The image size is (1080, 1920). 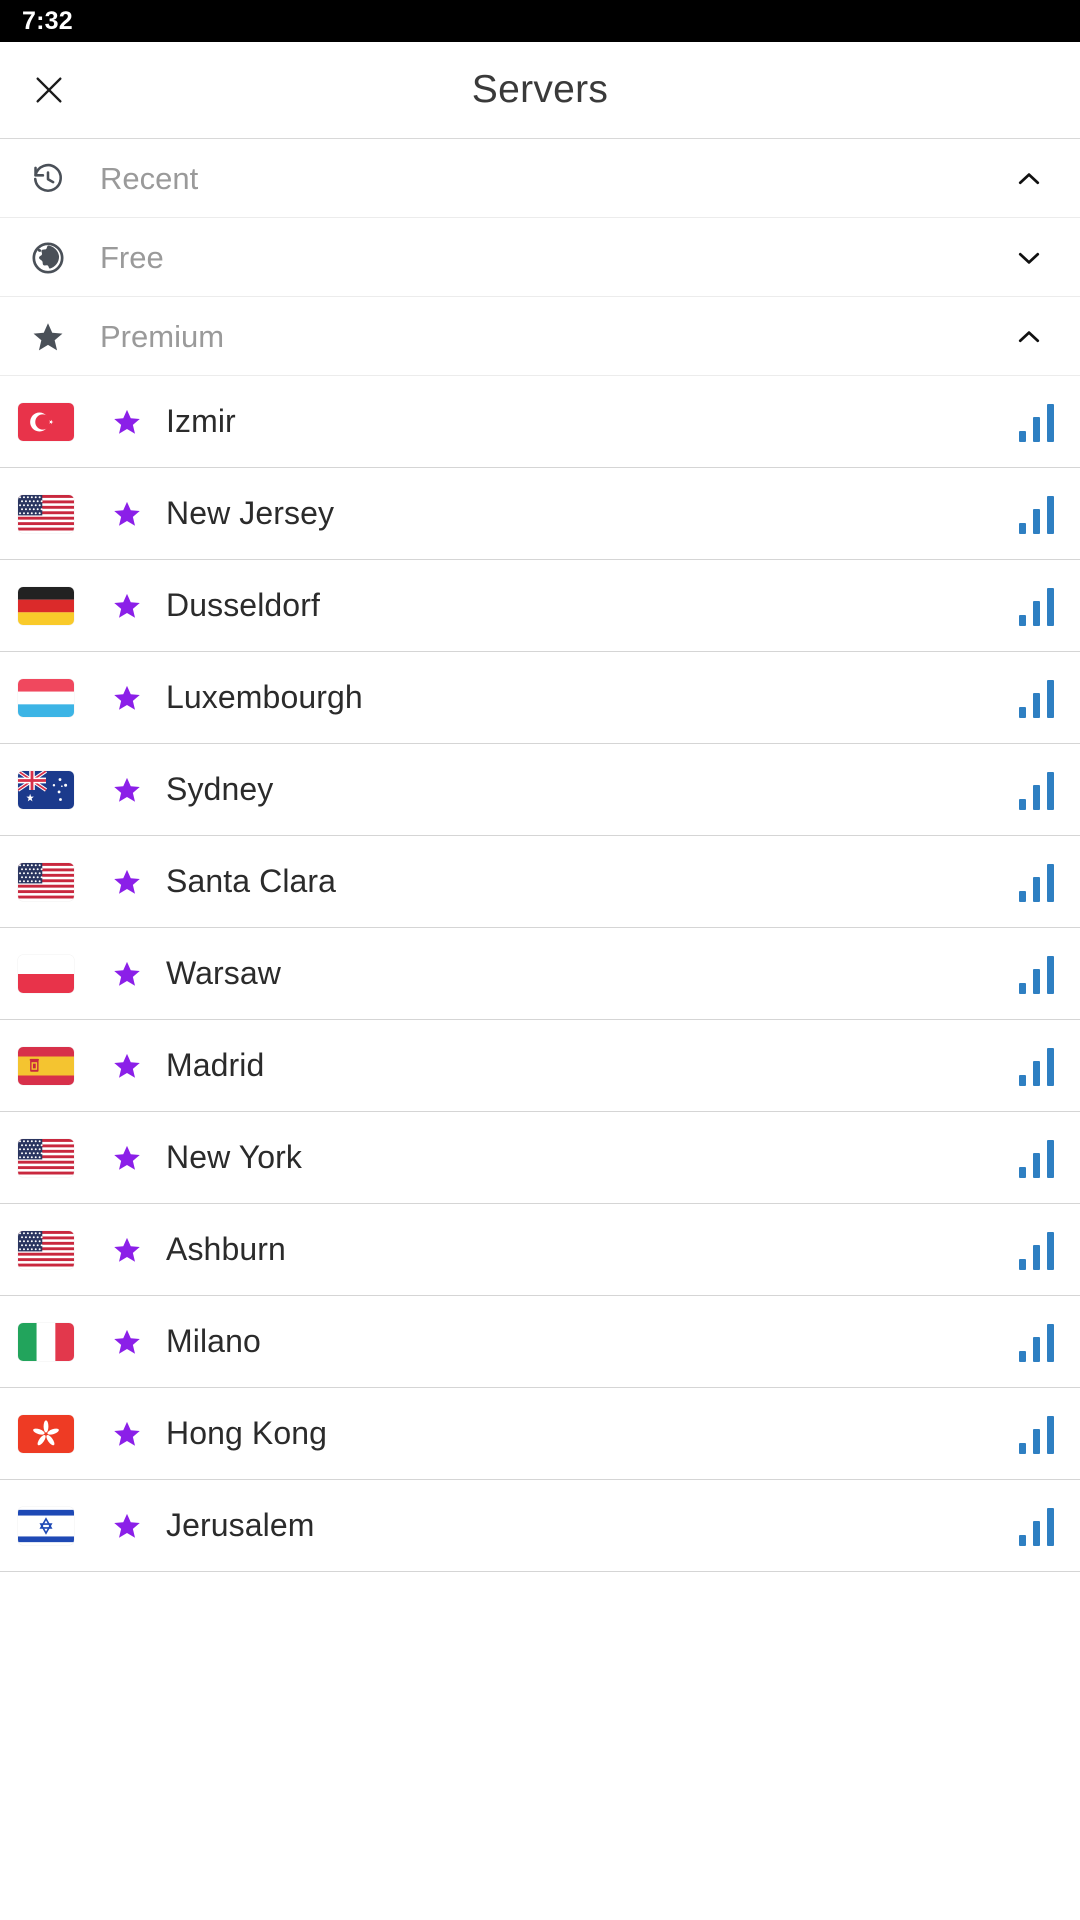 What do you see at coordinates (162, 336) in the screenshot?
I see `section-label-premium: Premium` at bounding box center [162, 336].